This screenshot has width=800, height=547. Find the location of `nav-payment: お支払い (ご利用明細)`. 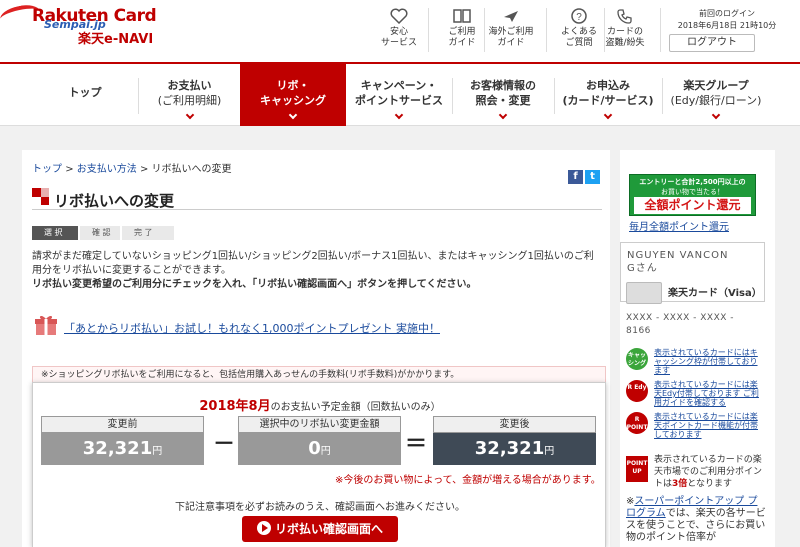

nav-payment: お支払い (ご利用明細) is located at coordinates (189, 95).